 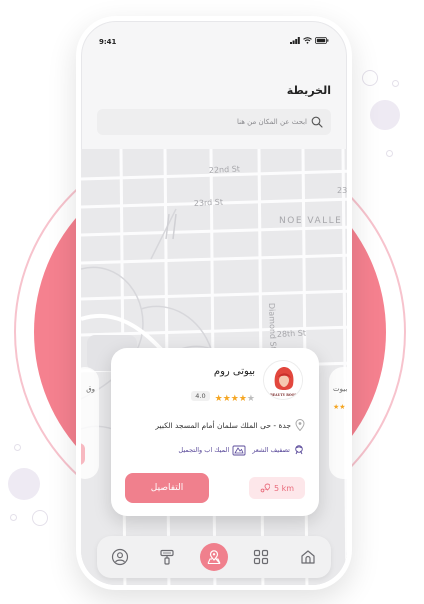 What do you see at coordinates (271, 450) in the screenshot?
I see `service-label: تصفيف الشعر` at bounding box center [271, 450].